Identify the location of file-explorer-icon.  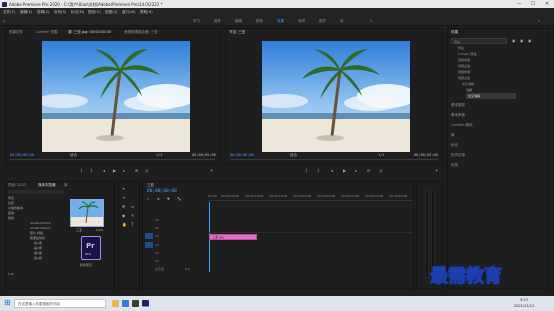
(115, 303).